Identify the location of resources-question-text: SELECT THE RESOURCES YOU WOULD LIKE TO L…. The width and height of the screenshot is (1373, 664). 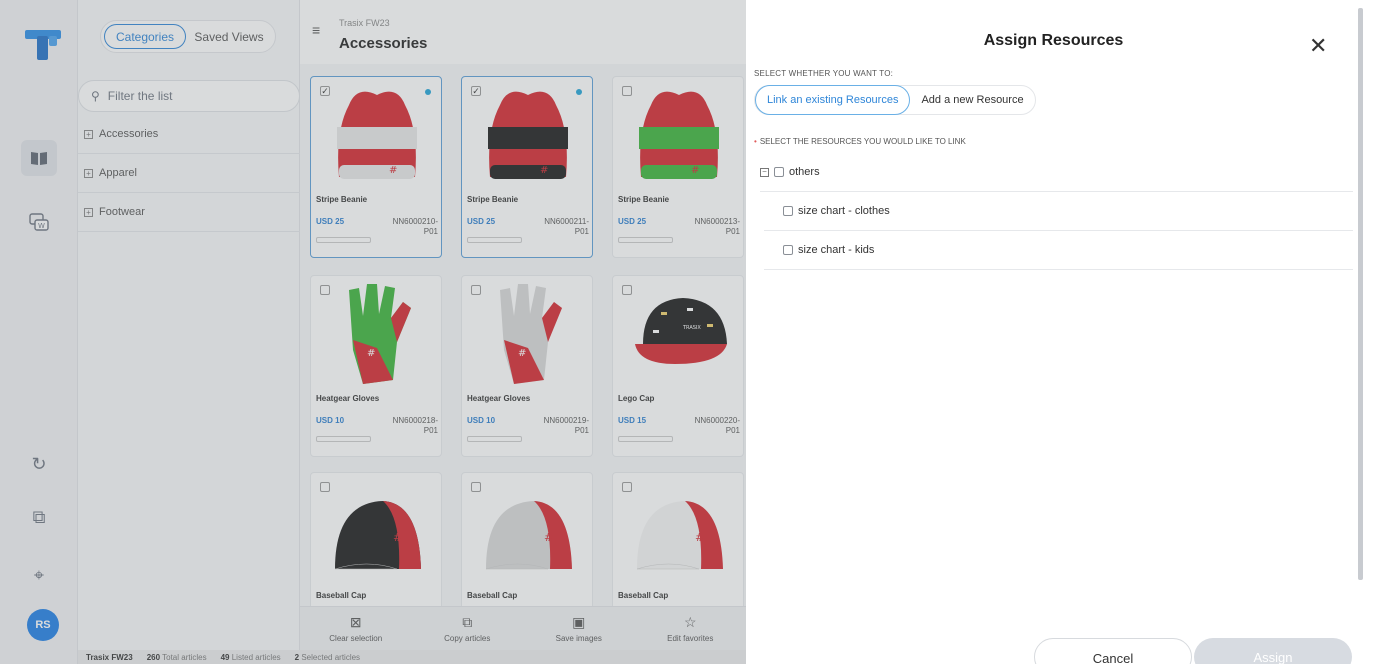
(862, 141).